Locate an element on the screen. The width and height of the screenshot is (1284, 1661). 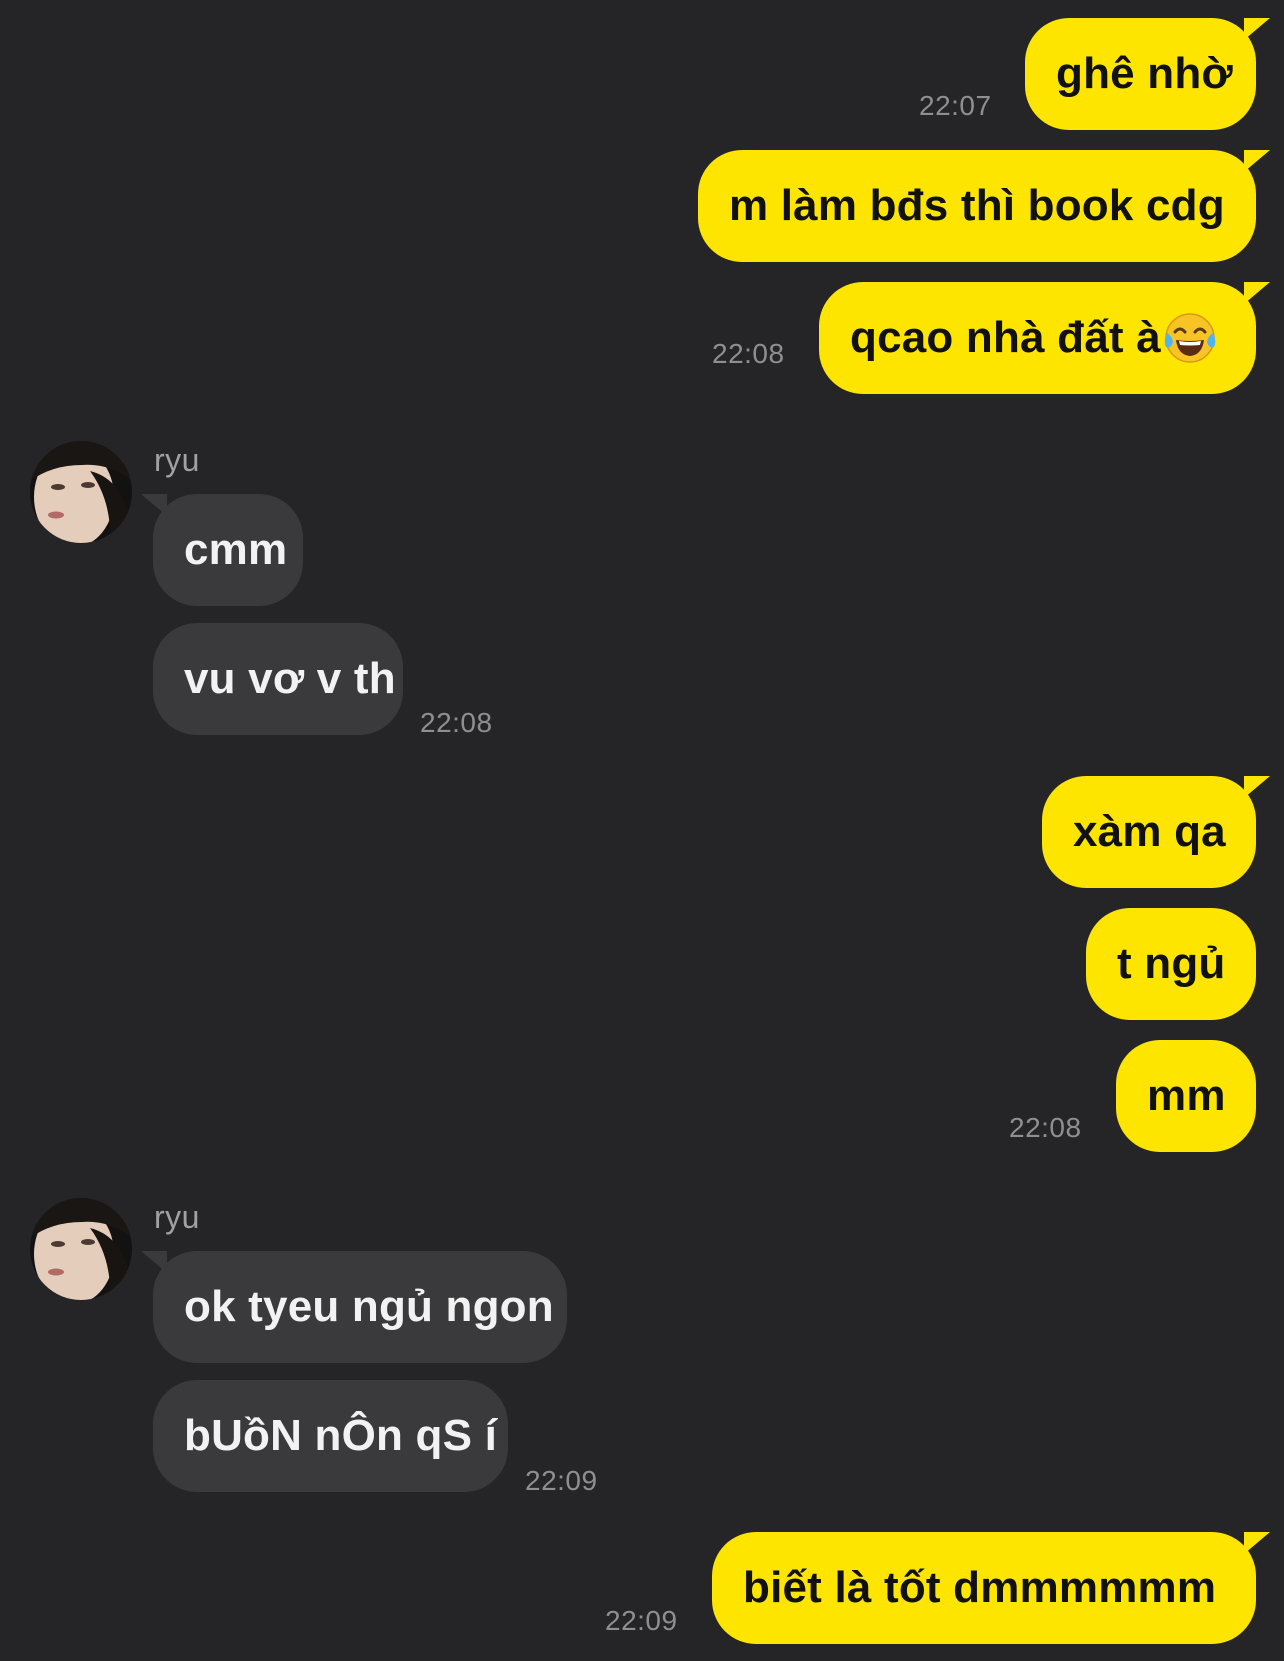
message-text: t ngủ is located at coordinates (1171, 963).